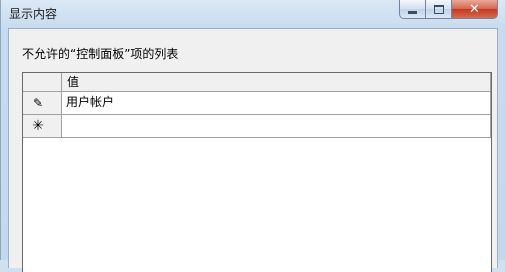 This screenshot has height=272, width=505. I want to click on grid-cell-new-value, so click(276, 126).